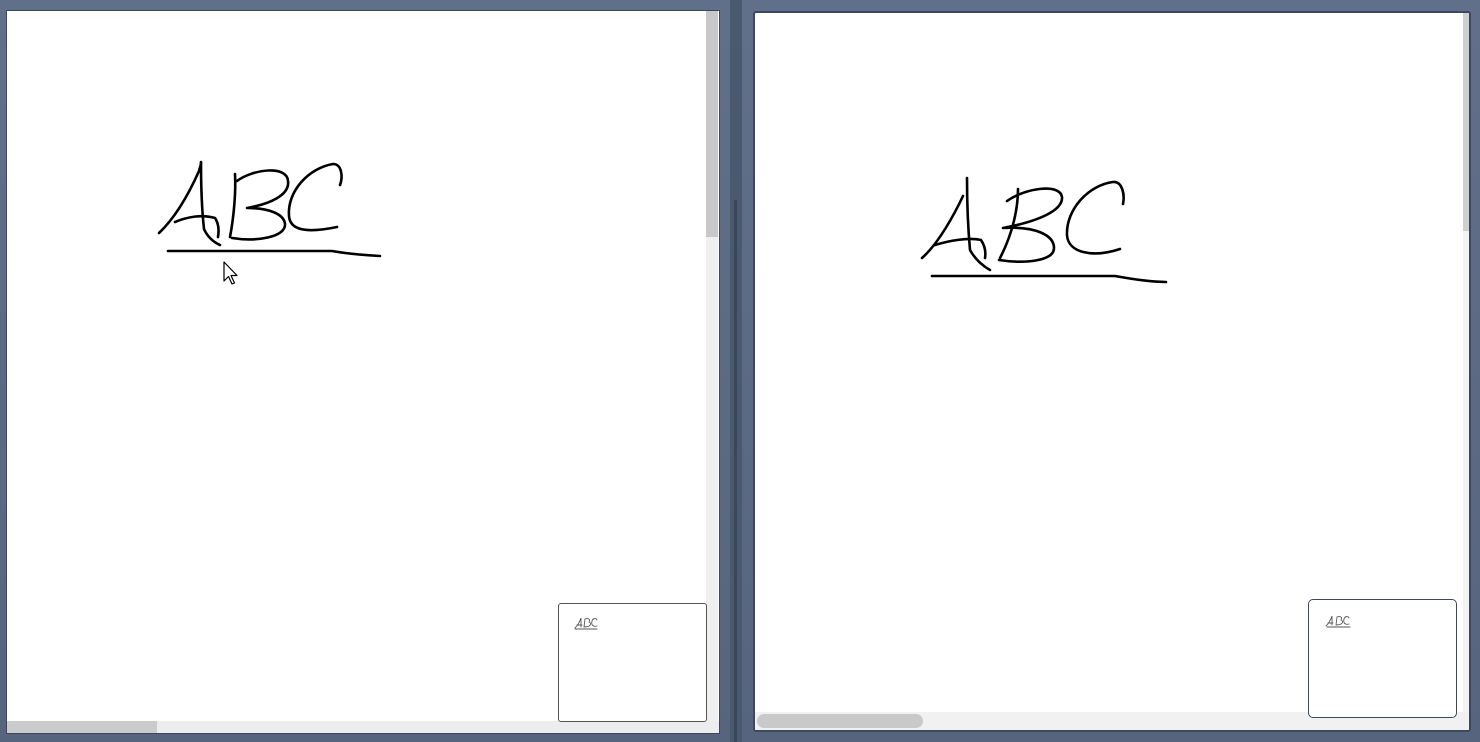 The image size is (1480, 742). What do you see at coordinates (840, 721) in the screenshot?
I see `right-horizontal-scroll-thumb` at bounding box center [840, 721].